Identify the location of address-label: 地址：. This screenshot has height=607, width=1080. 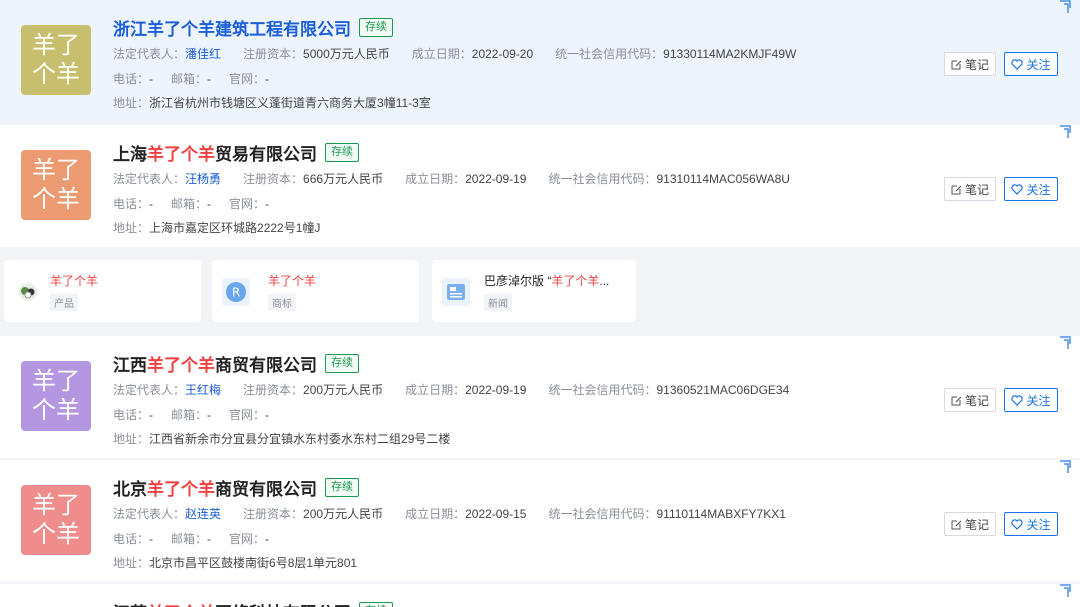
(131, 228).